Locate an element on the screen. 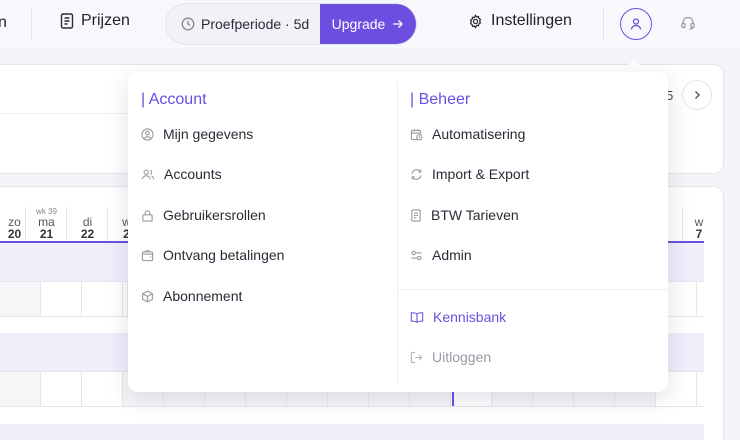  menu-item-automatisering: Automatisering is located at coordinates (467, 134).